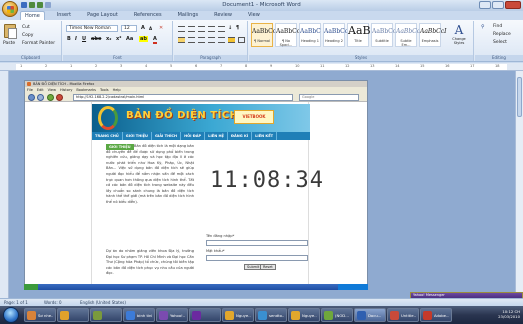  Describe the element at coordinates (310, 31) in the screenshot. I see `style-sample: AaBbC` at that location.